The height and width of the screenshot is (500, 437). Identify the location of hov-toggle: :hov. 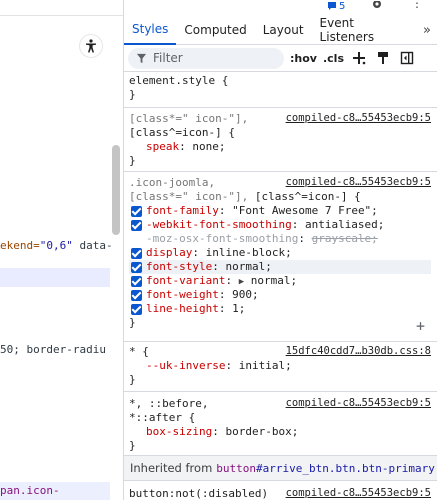
(303, 58).